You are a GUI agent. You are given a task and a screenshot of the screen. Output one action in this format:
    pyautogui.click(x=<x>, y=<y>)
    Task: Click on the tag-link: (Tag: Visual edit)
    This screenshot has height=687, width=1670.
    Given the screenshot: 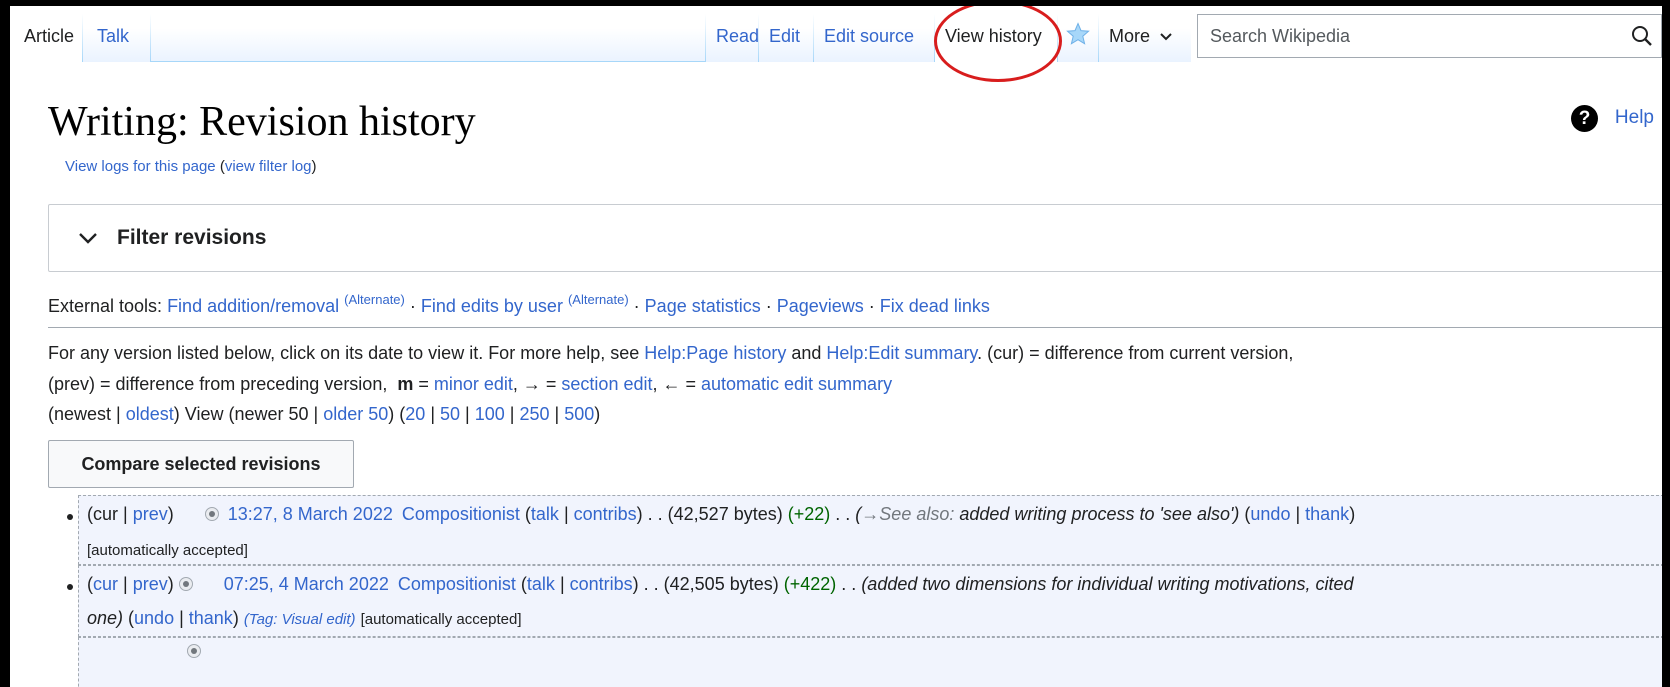 What is the action you would take?
    pyautogui.click(x=300, y=619)
    